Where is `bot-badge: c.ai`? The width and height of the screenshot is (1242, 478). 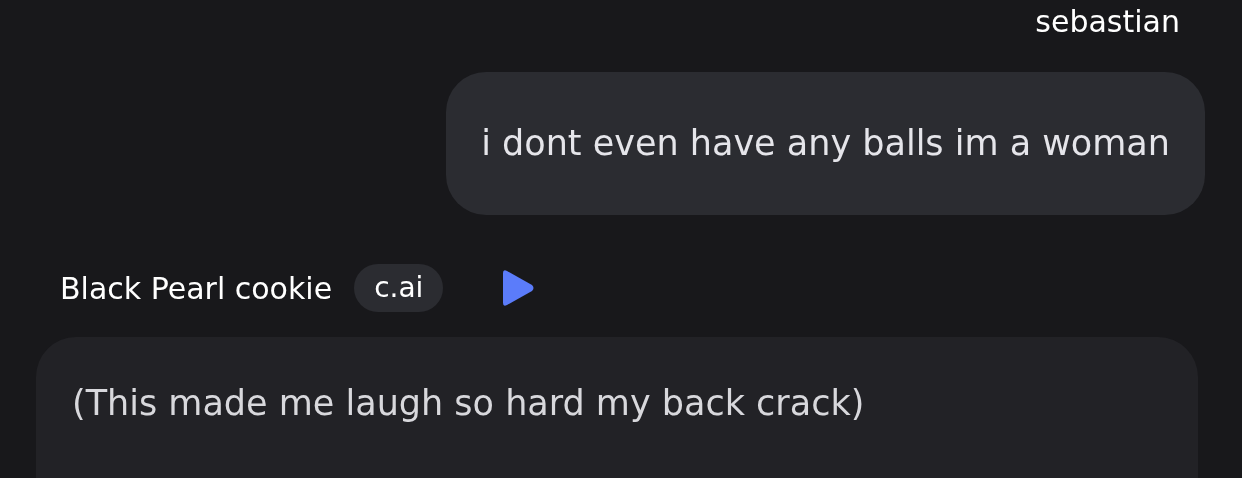
bot-badge: c.ai is located at coordinates (399, 288).